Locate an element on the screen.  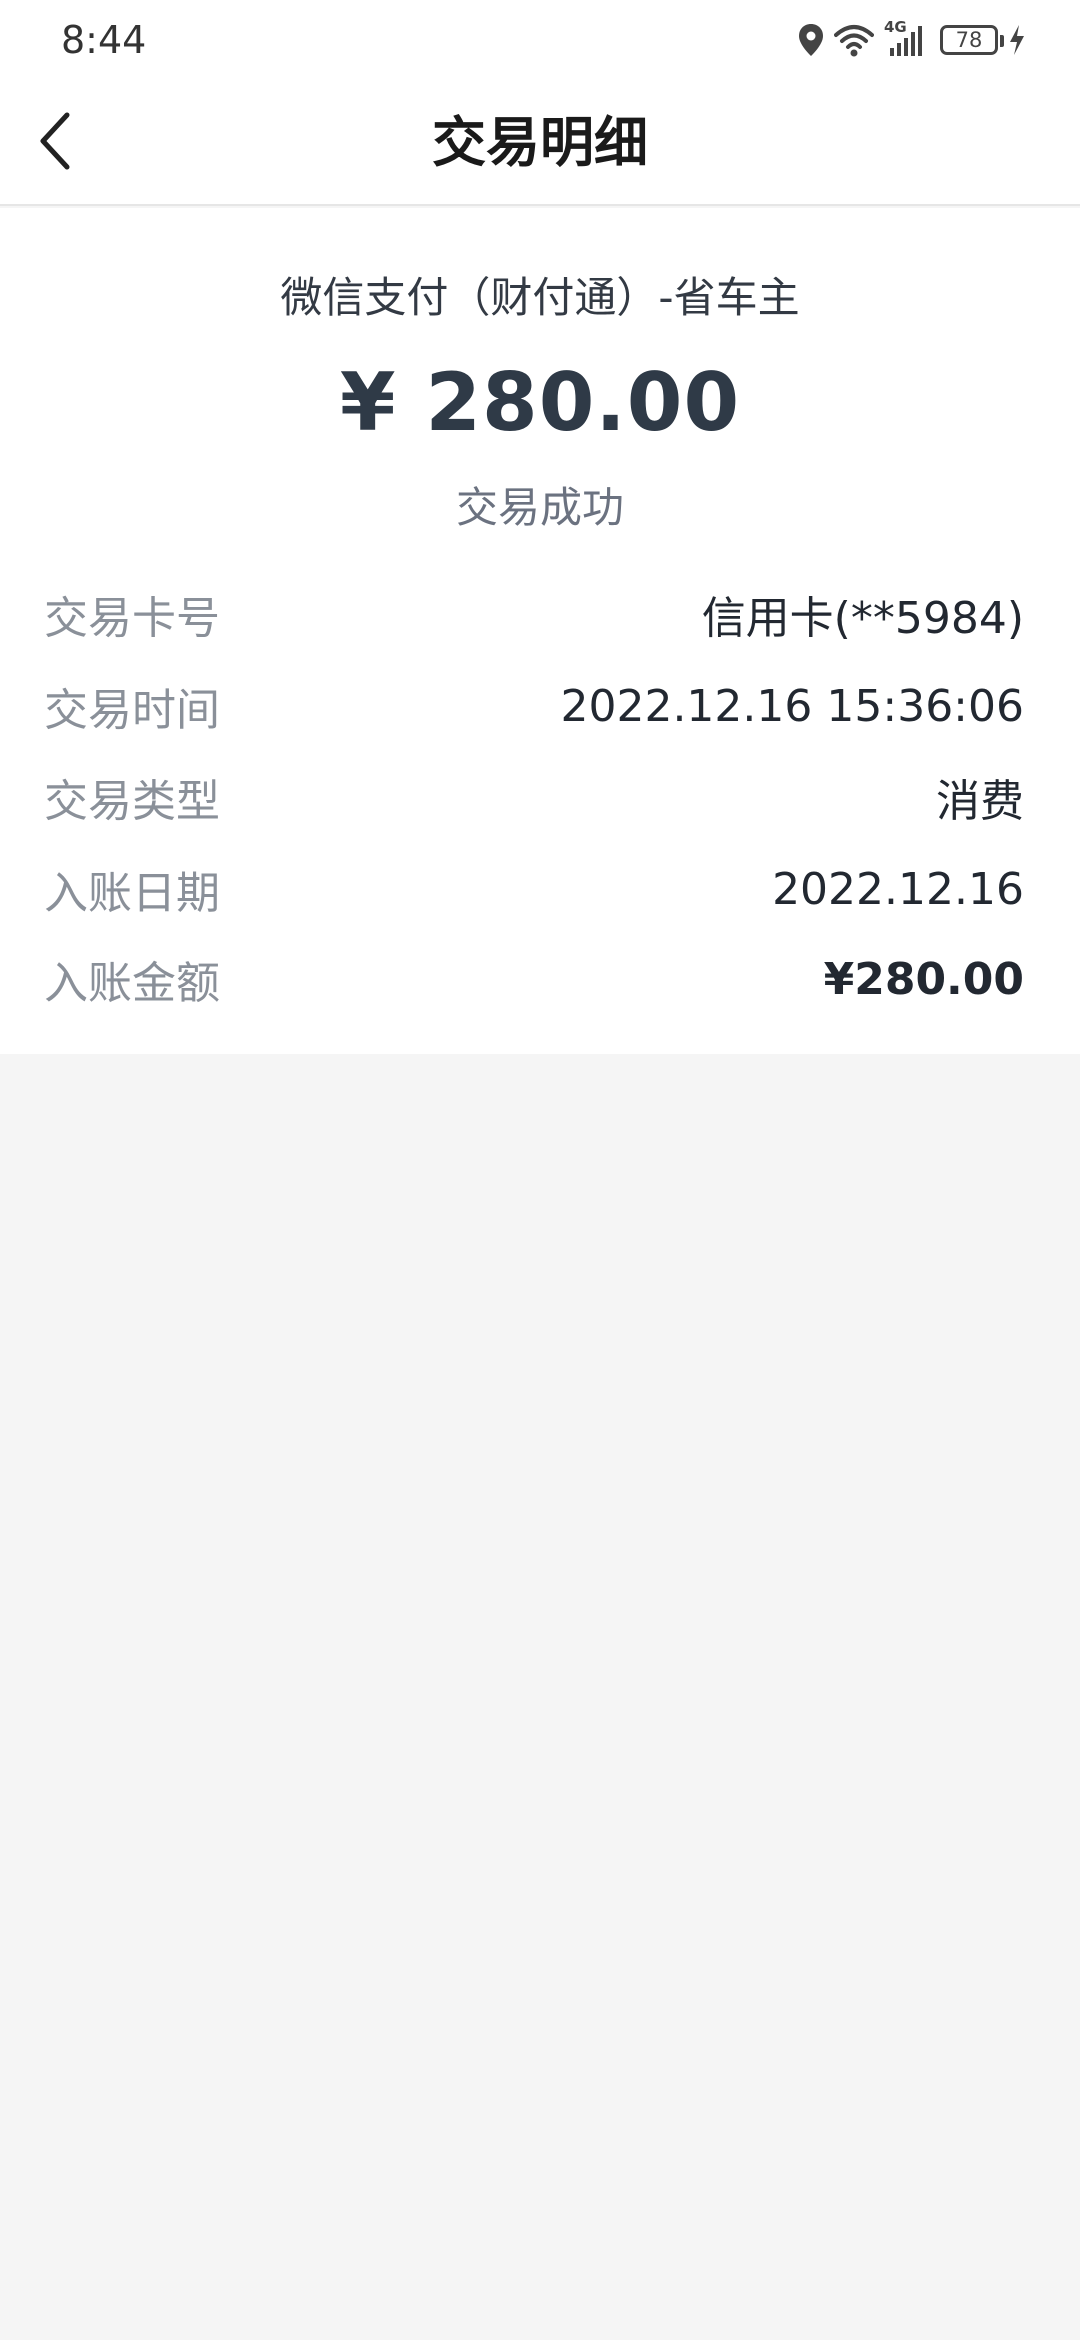
bolt-icon is located at coordinates (1017, 40).